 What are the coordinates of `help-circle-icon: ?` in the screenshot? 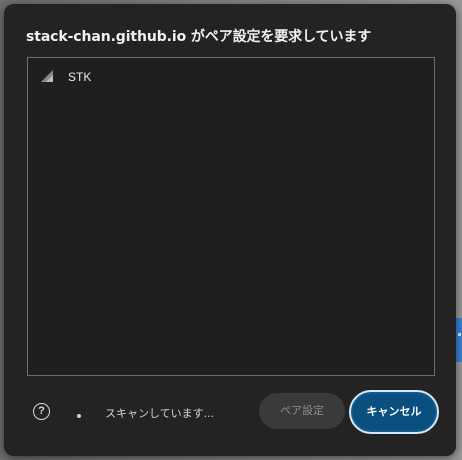 It's located at (41, 411).